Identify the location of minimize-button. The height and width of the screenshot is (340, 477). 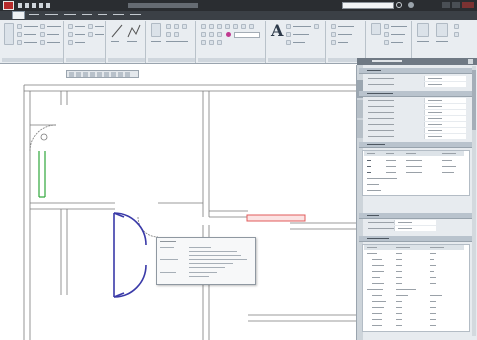
(446, 5).